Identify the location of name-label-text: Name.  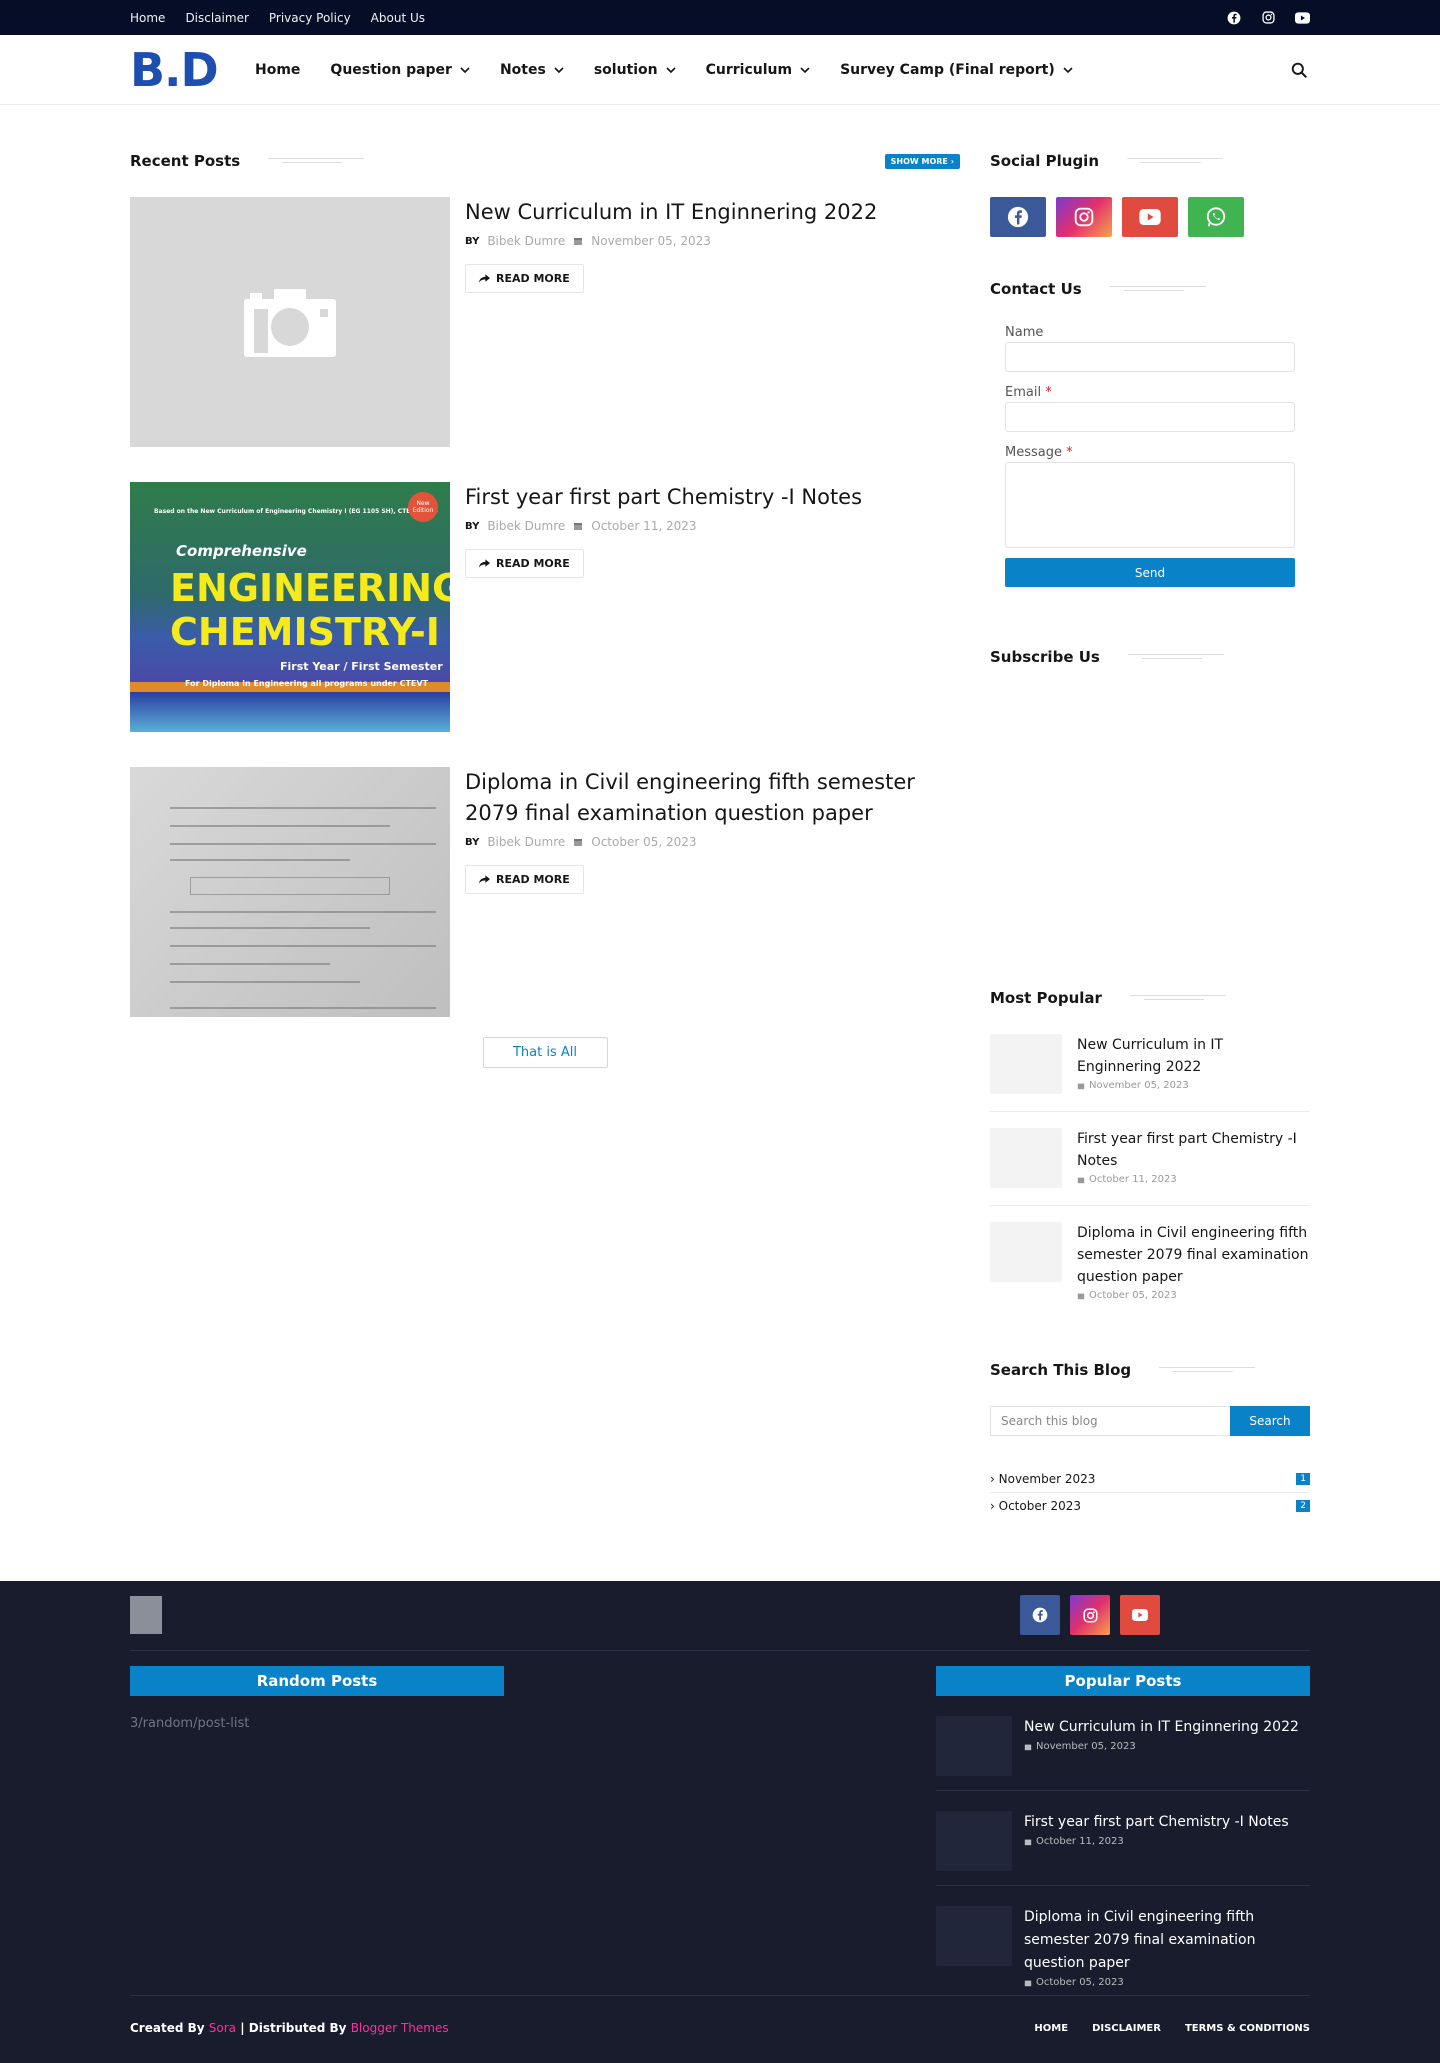
(1024, 332).